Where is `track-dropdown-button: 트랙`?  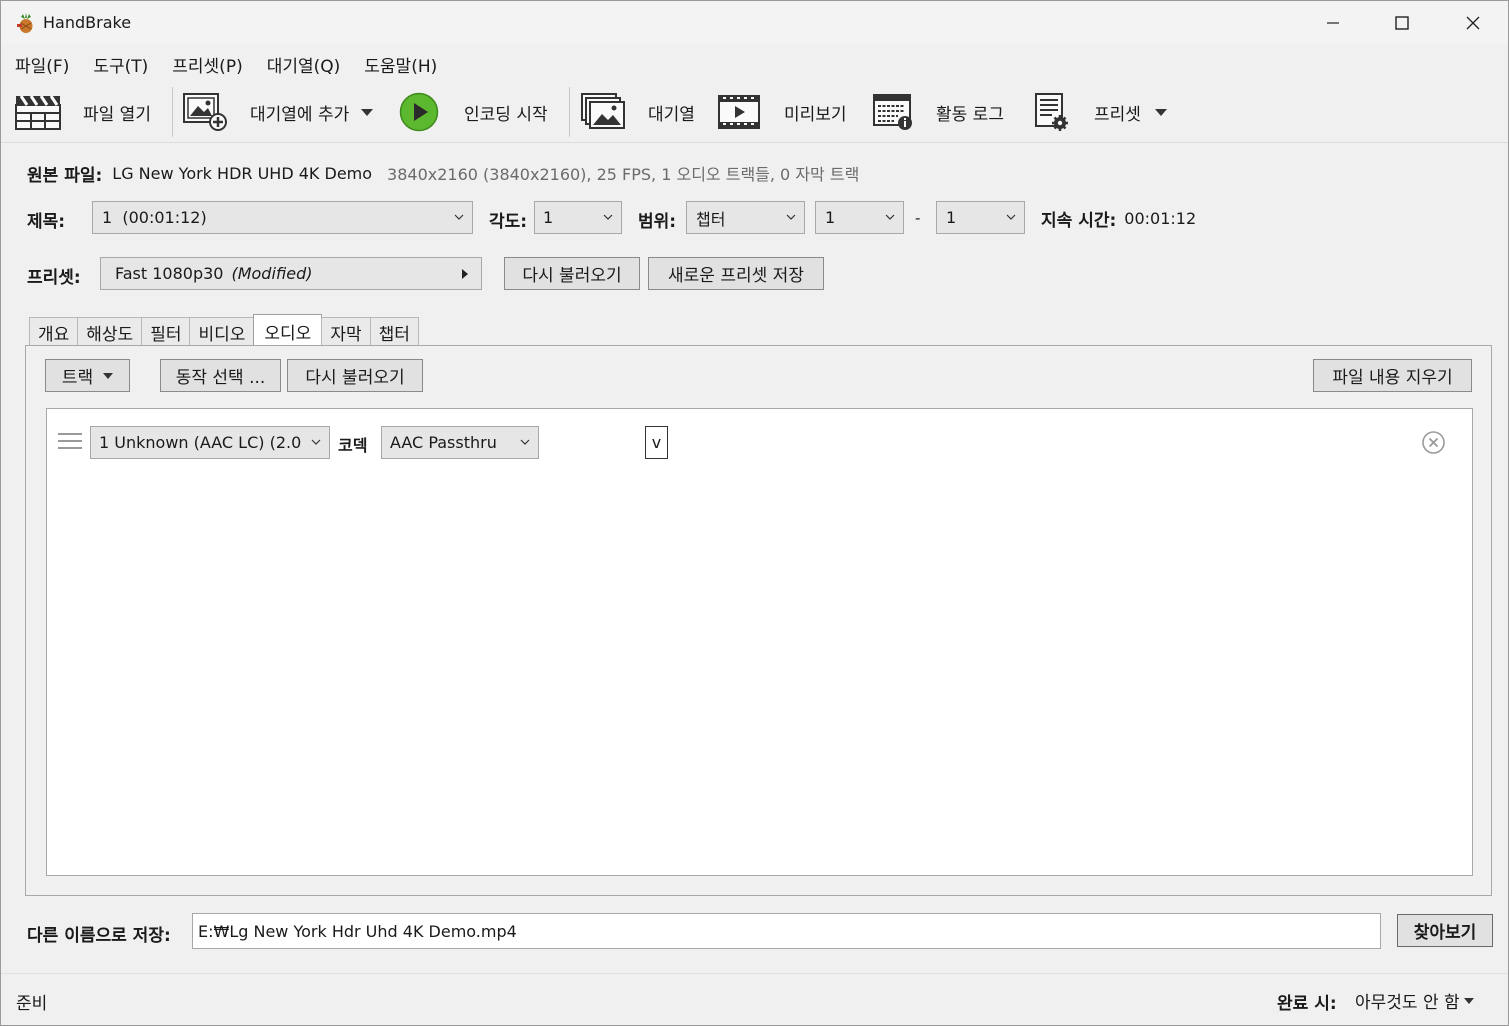
track-dropdown-button: 트랙 is located at coordinates (87, 375).